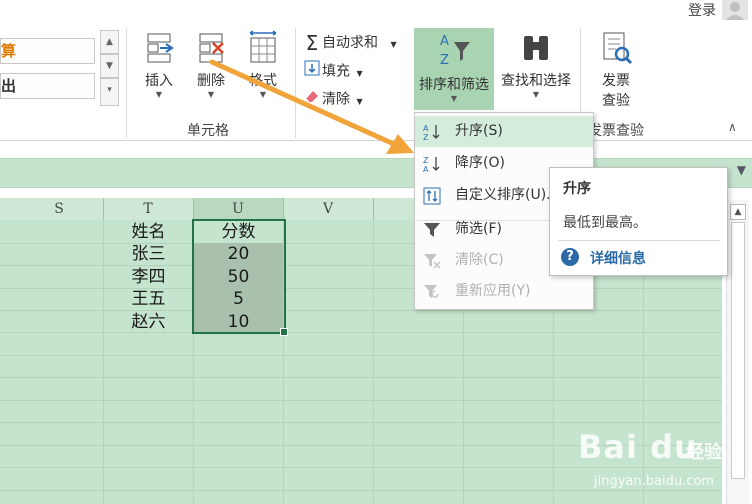 The height and width of the screenshot is (504, 752). I want to click on menu-item-sort-ascending: A Z 升序(S), so click(504, 131).